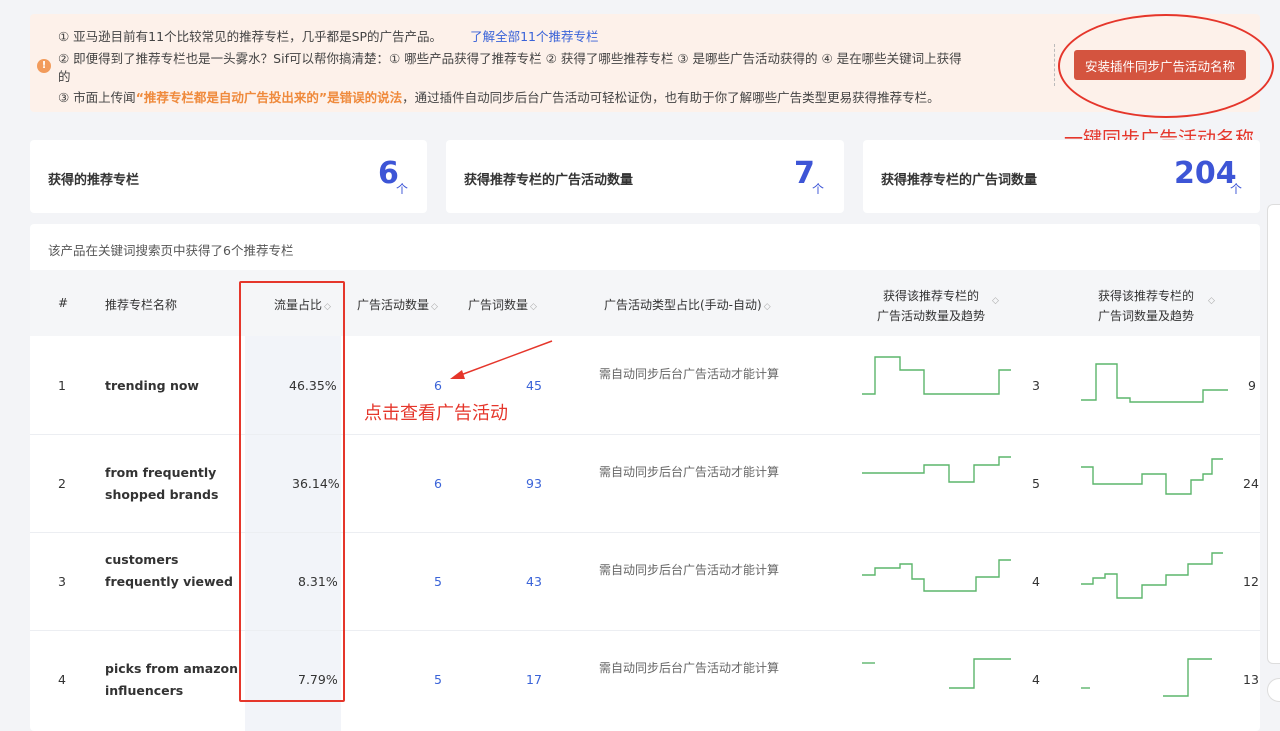  Describe the element at coordinates (501, 359) in the screenshot. I see `annotation-arrow` at that location.